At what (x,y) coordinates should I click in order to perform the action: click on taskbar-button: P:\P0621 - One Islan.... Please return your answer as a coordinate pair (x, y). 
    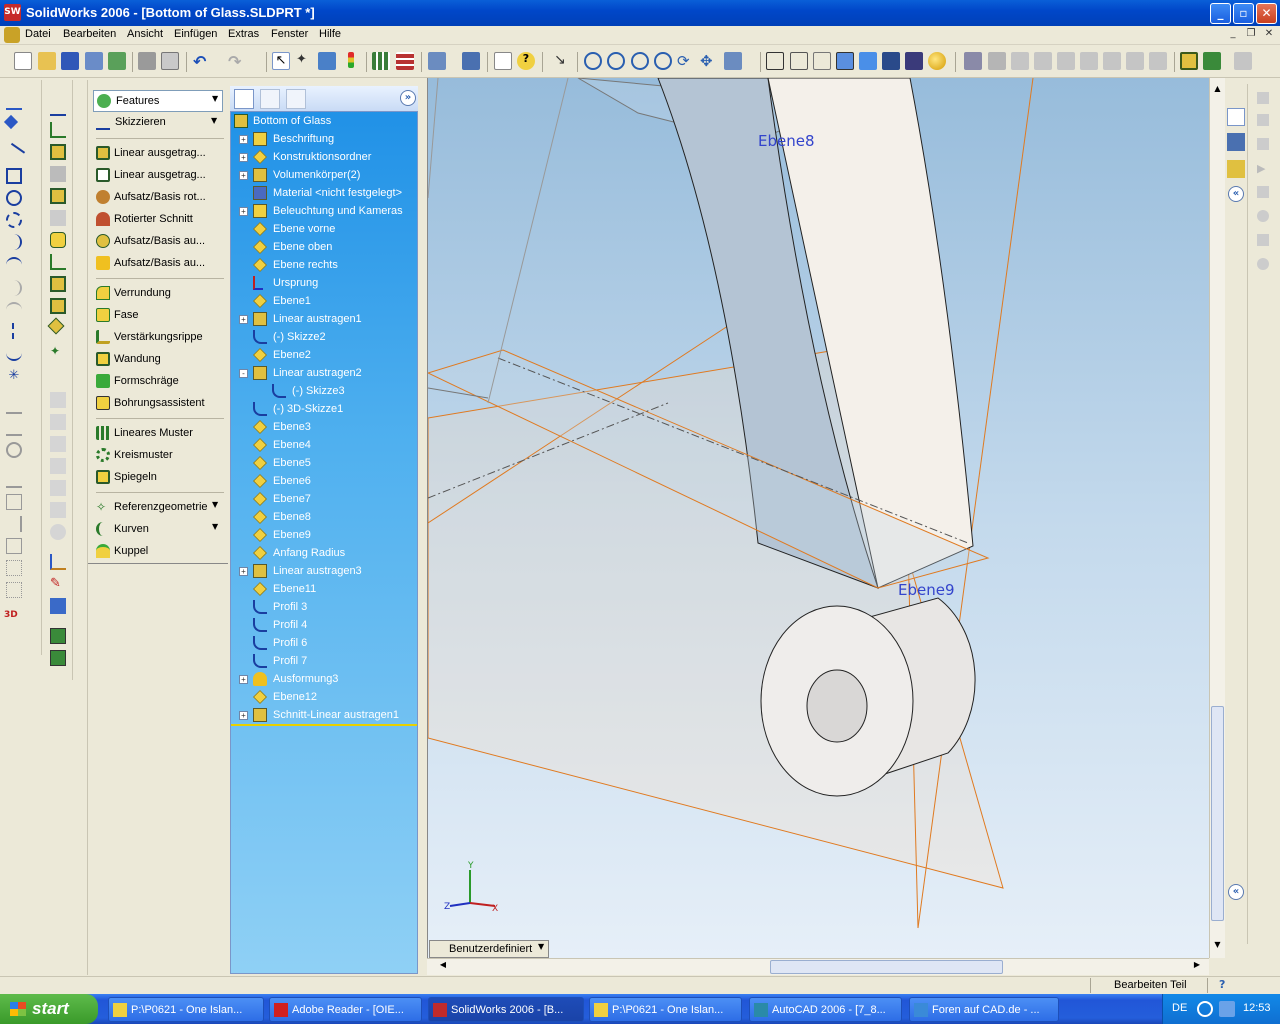
    Looking at the image, I should click on (186, 1009).